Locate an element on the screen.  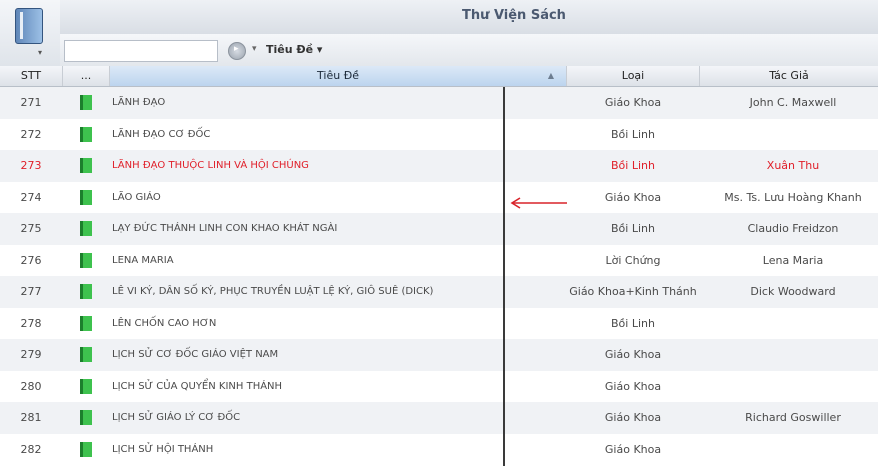
annotation-divider-line is located at coordinates (504, 276).